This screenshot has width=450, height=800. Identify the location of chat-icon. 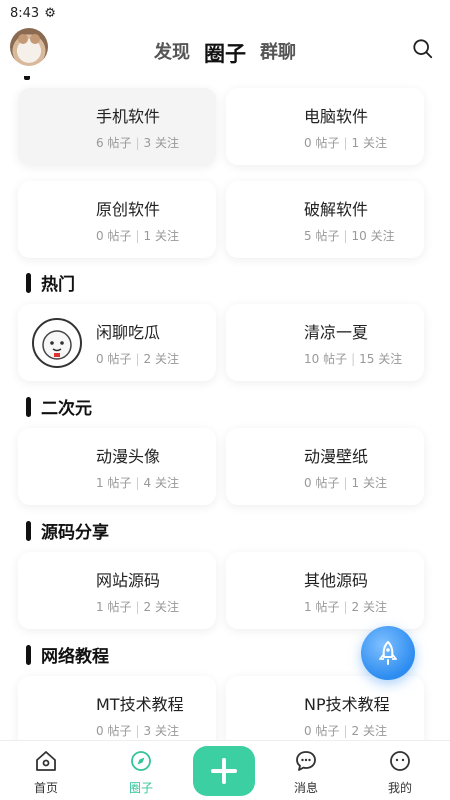
(306, 761).